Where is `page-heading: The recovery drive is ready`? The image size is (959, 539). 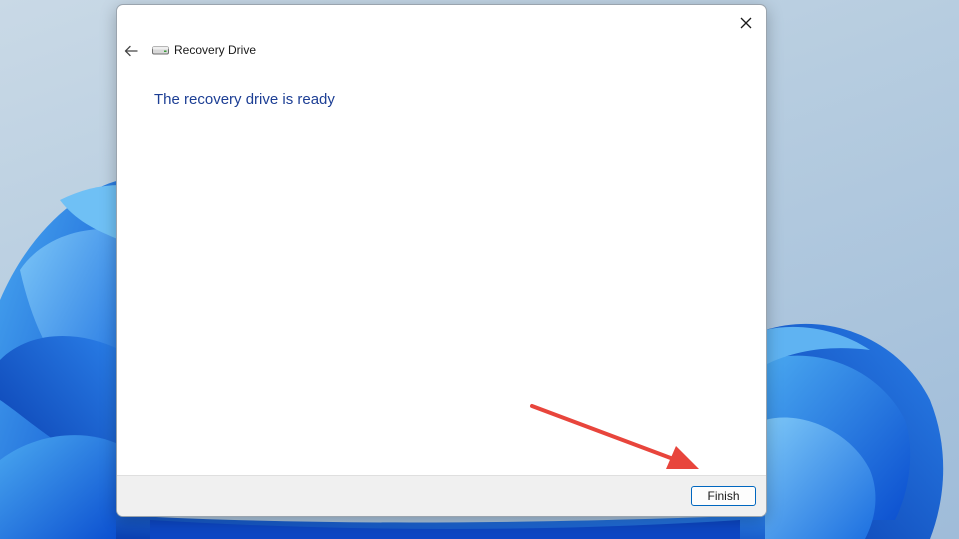
page-heading: The recovery drive is ready is located at coordinates (244, 99).